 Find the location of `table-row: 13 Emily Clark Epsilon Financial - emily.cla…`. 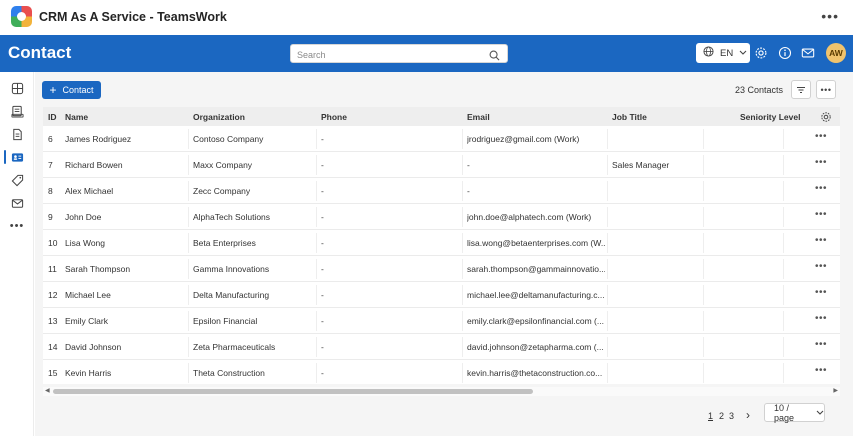

table-row: 13 Emily Clark Epsilon Financial - emily.cla… is located at coordinates (441, 321).